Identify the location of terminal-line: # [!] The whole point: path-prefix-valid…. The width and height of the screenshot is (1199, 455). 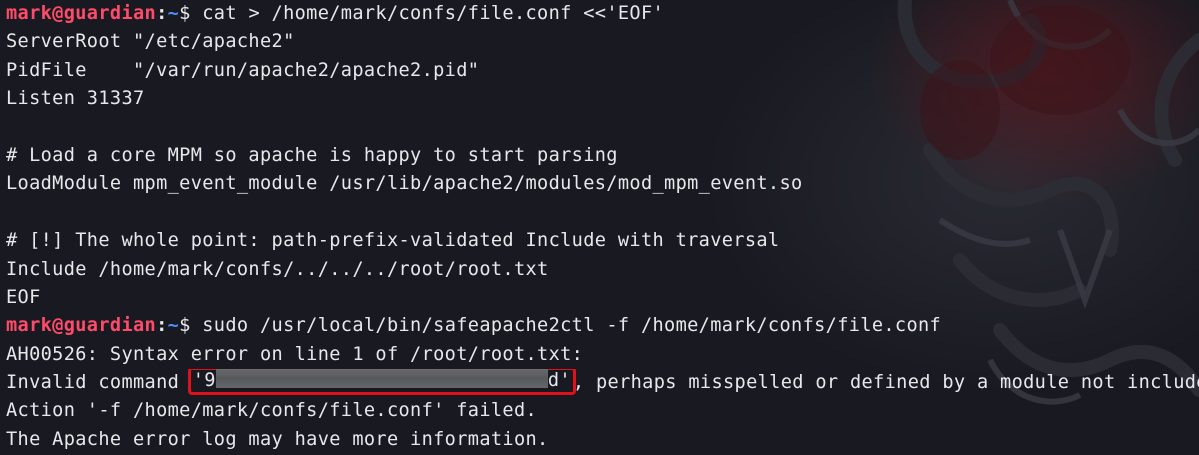
(393, 241).